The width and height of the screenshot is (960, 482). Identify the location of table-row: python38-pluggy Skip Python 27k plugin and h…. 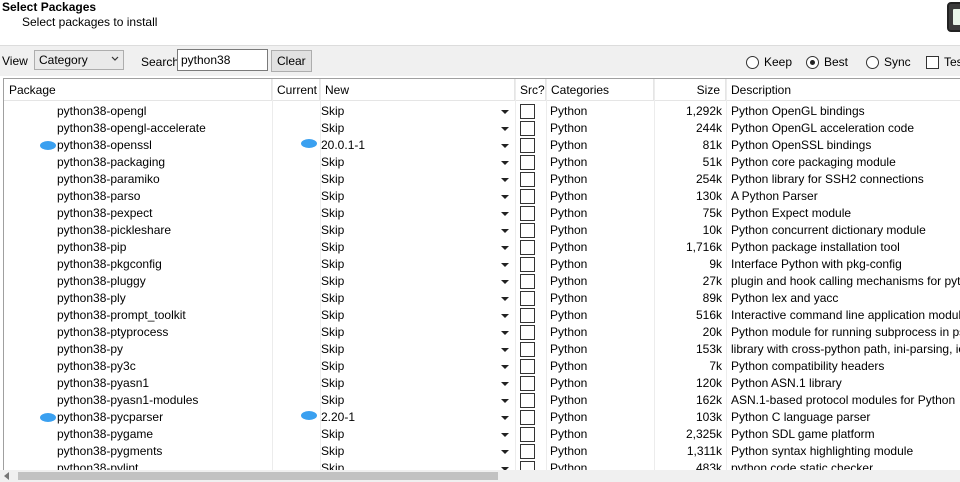
(482, 281).